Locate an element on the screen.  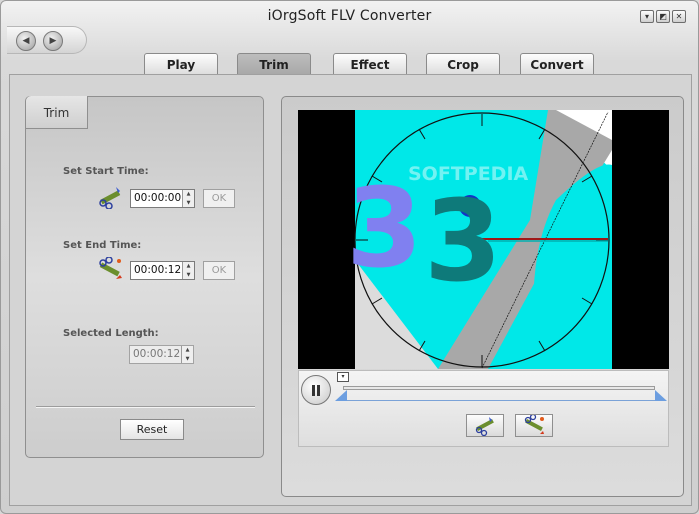
minimize-icon: ◩ is located at coordinates (663, 16).